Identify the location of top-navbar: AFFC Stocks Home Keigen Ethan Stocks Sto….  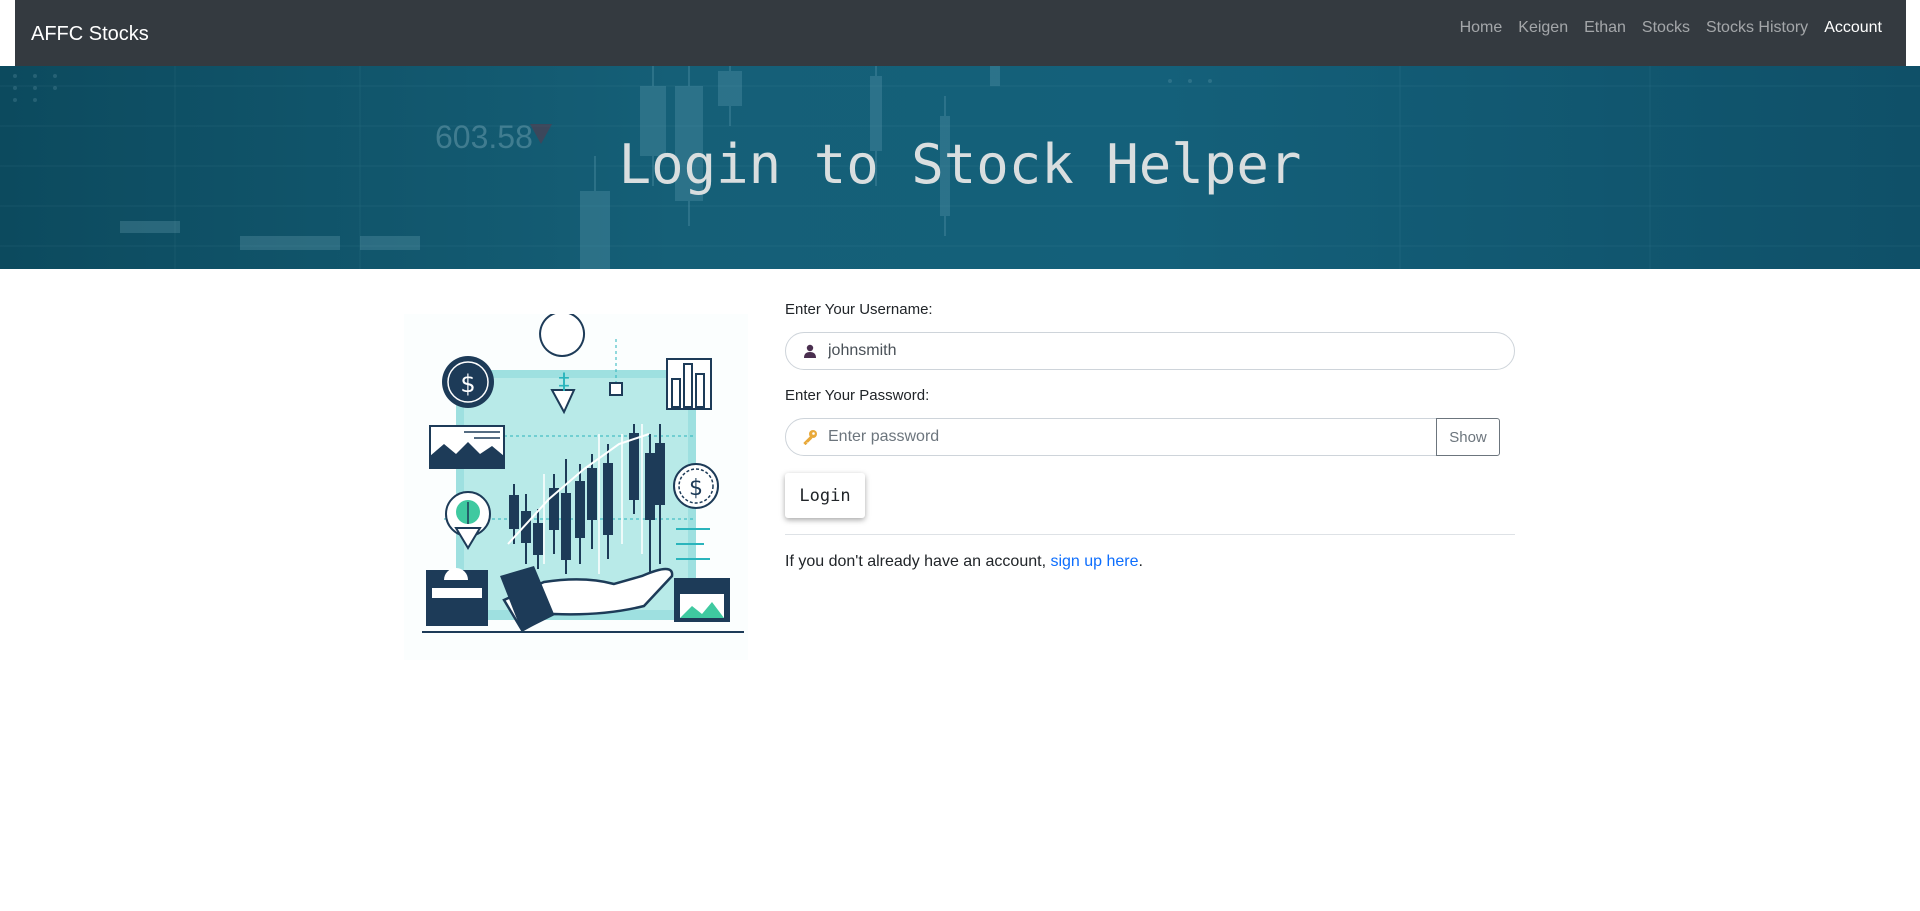
(960, 33).